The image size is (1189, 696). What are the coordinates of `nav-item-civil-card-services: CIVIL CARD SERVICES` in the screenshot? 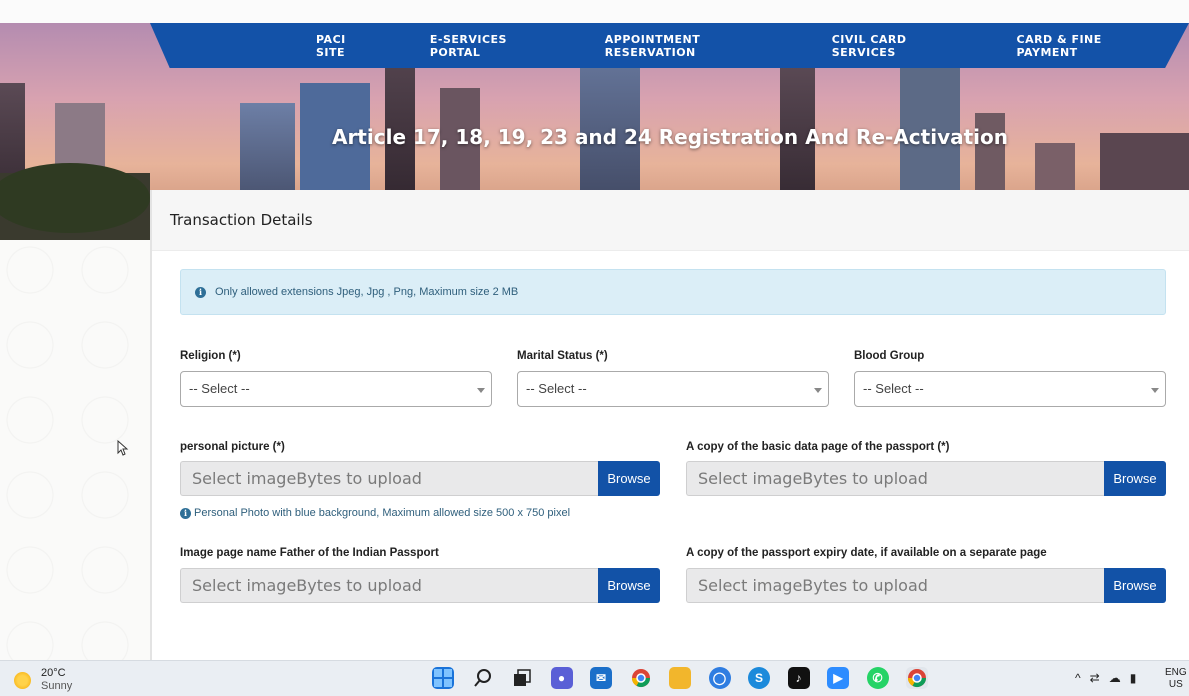 It's located at (886, 46).